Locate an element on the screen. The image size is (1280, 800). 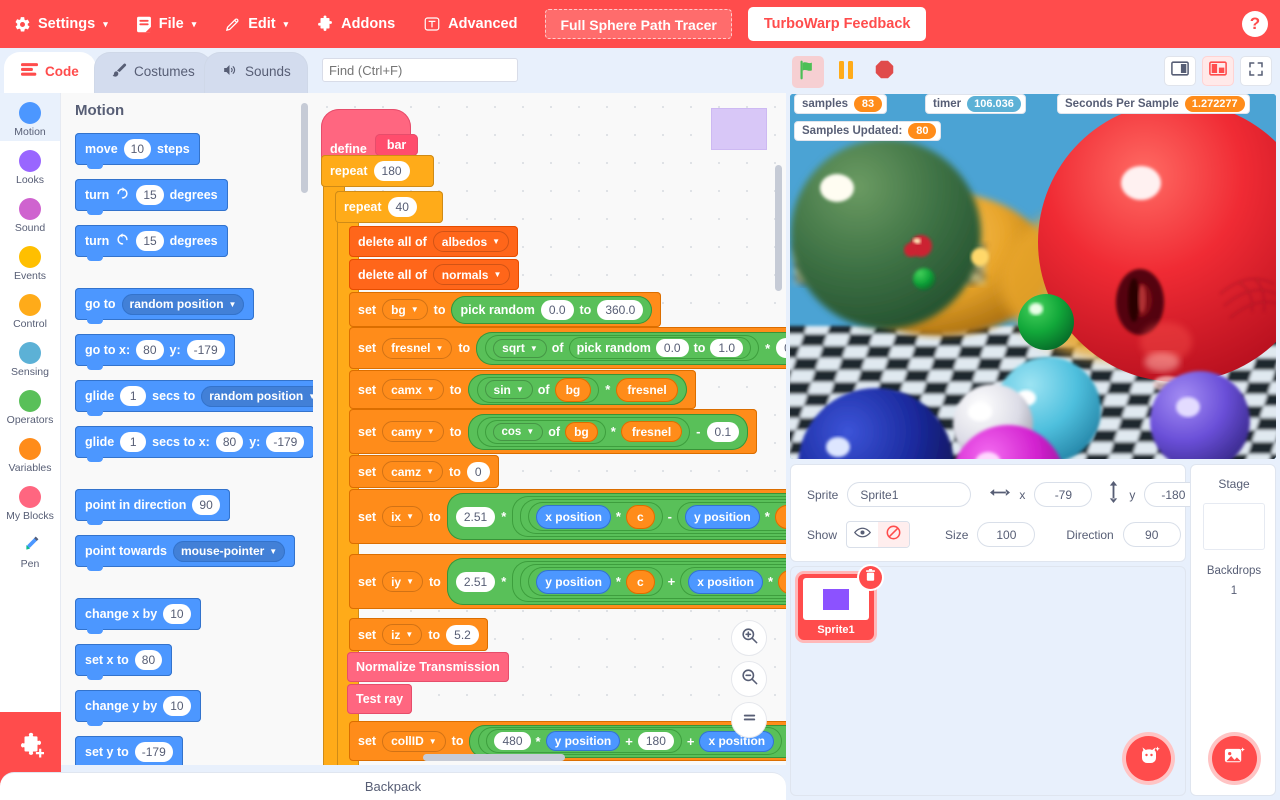
pick-random-operator: pick random 0.0 to 360.0 is located at coordinates (552, 309).